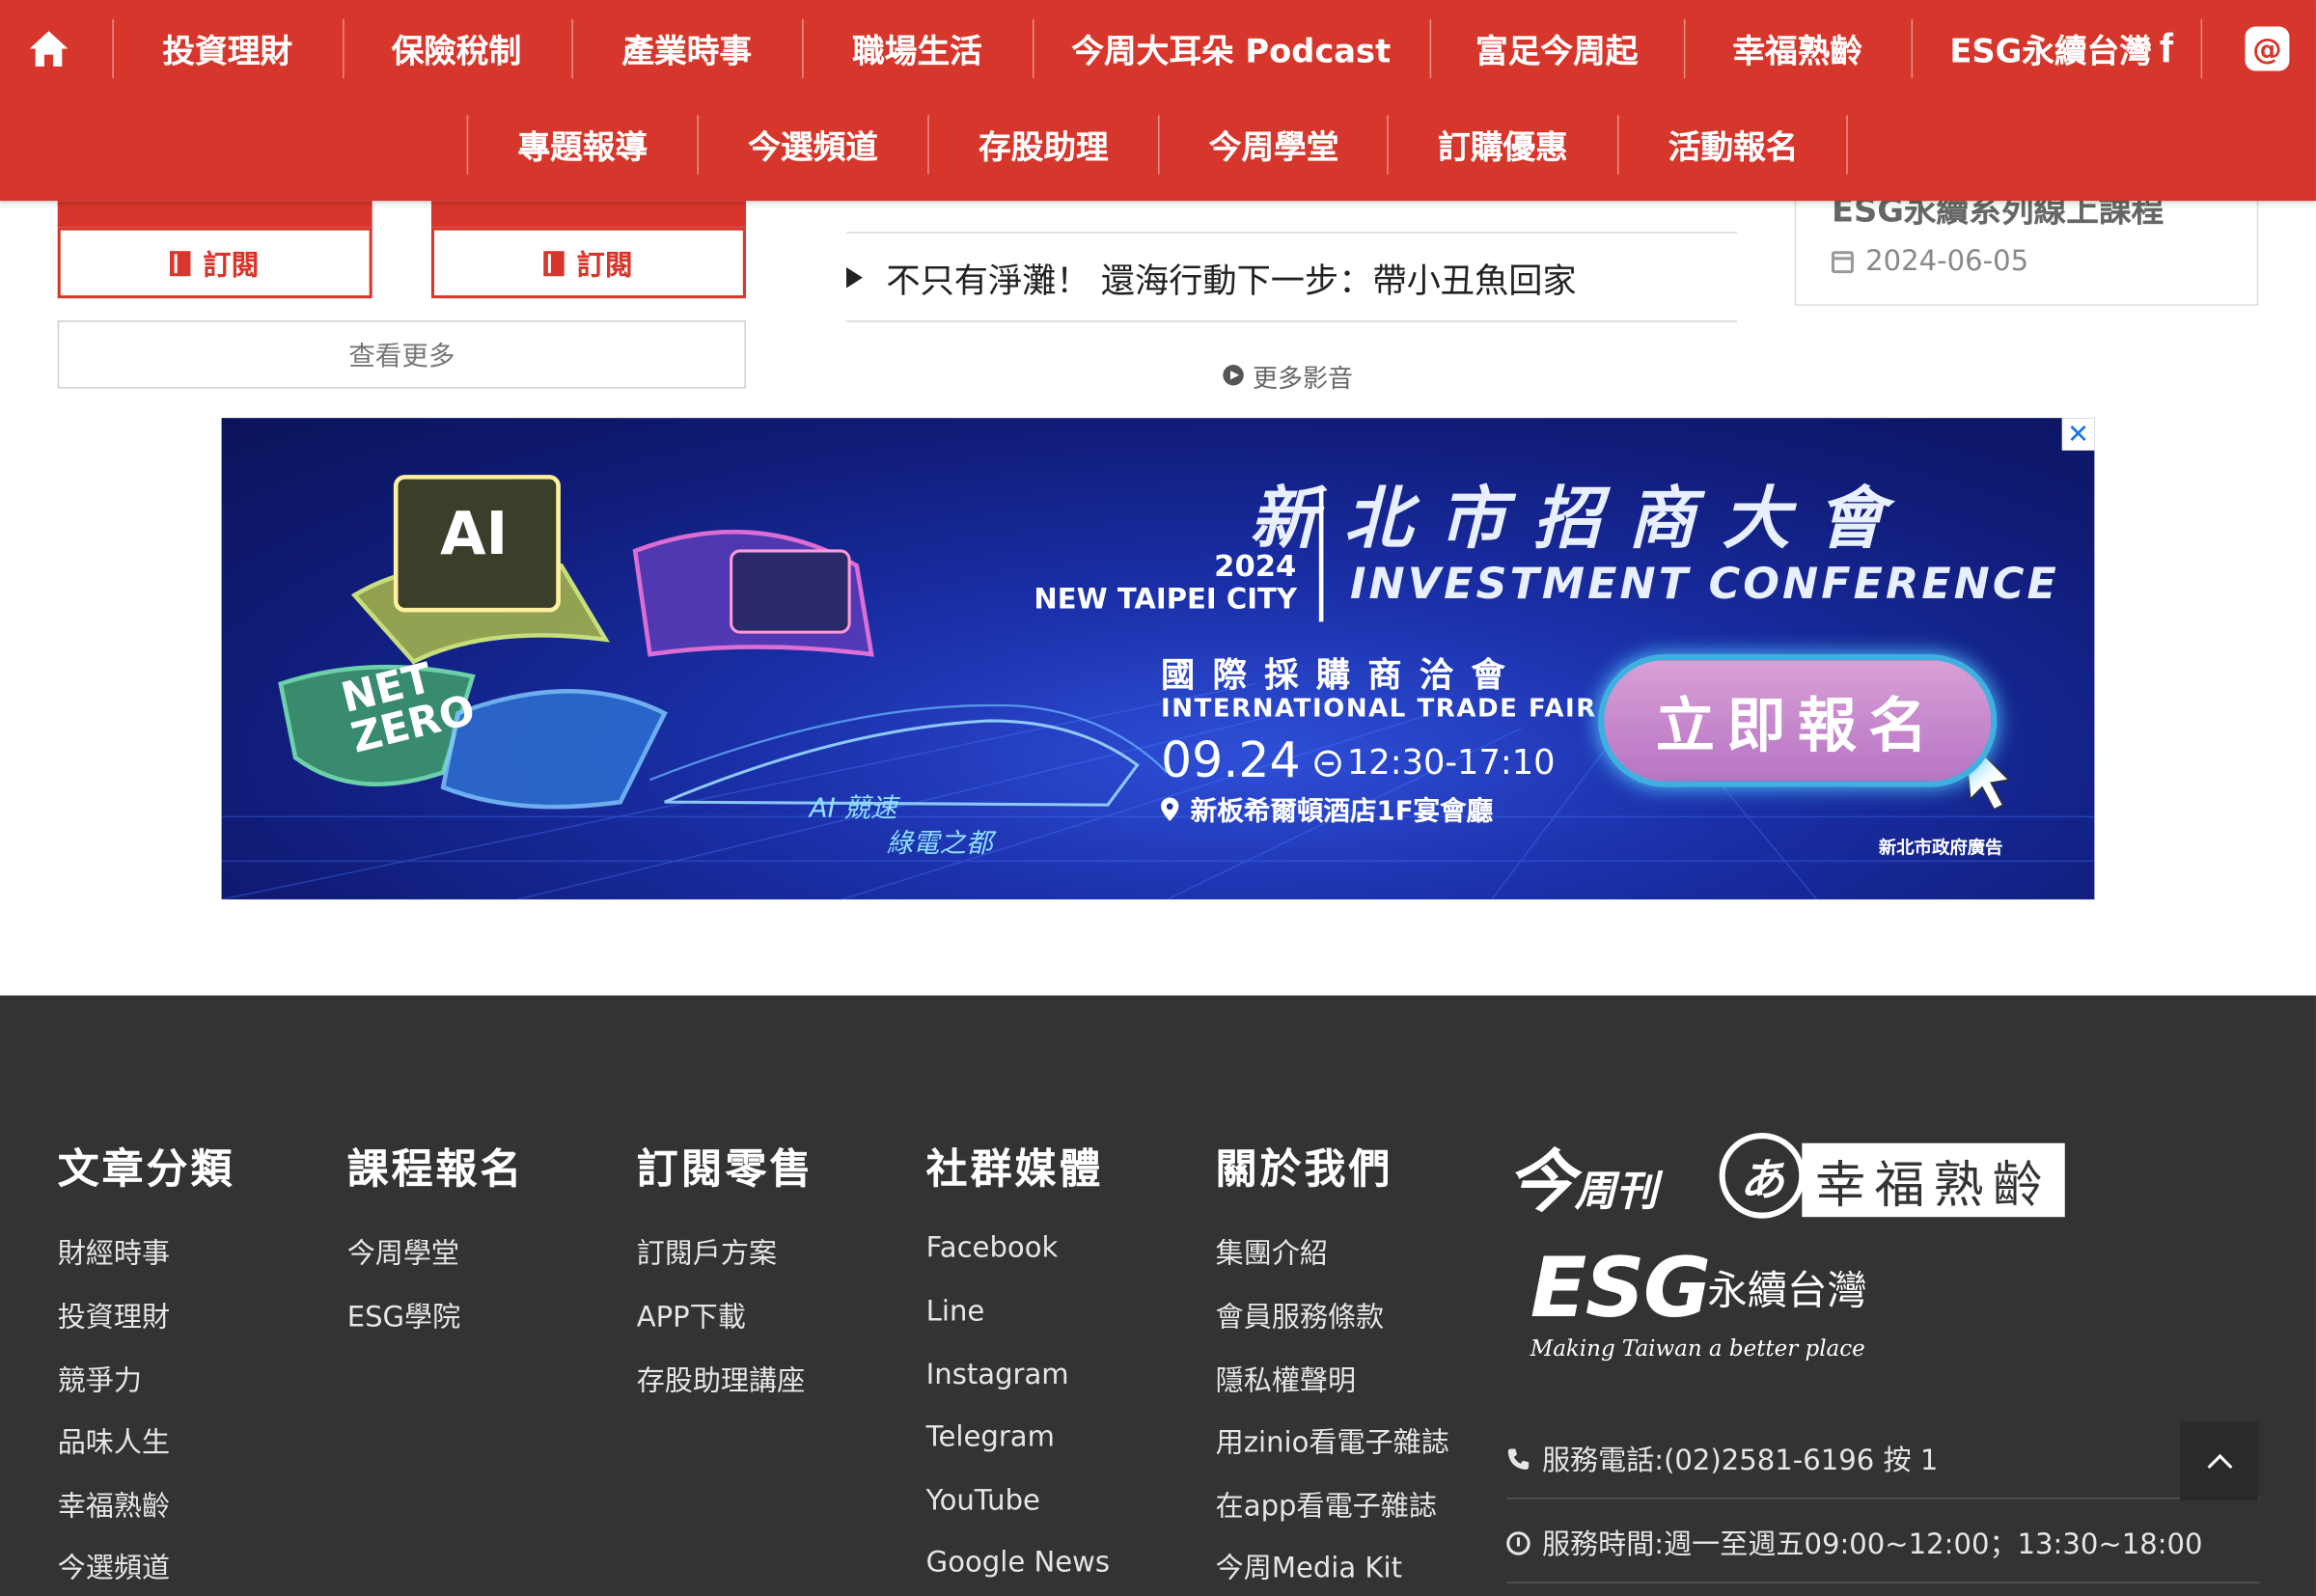 Image resolution: width=2316 pixels, height=1596 pixels. Describe the element at coordinates (1704, 584) in the screenshot. I see `ad-conference: INVESTMENT CONFERENCE` at that location.